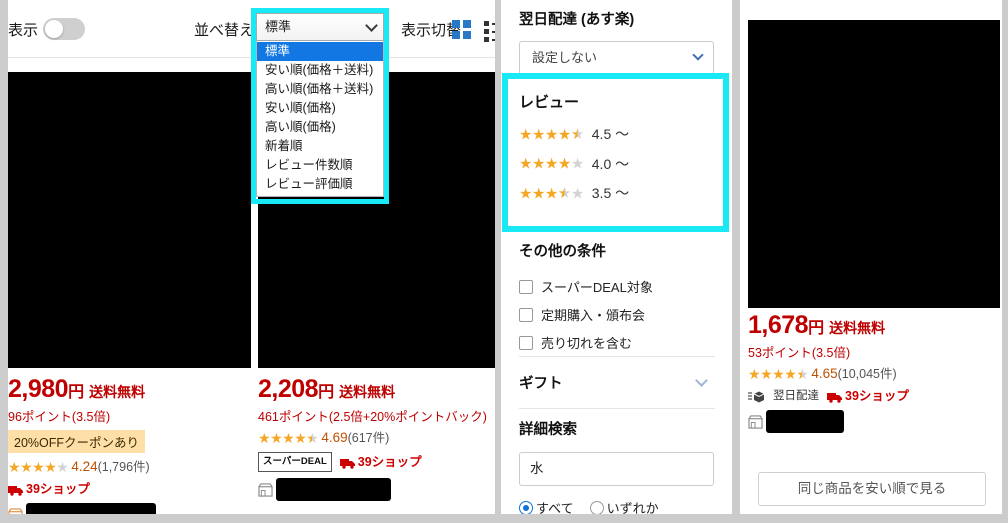 The height and width of the screenshot is (523, 1008). I want to click on radio-any-label: いずれか, so click(632, 507).